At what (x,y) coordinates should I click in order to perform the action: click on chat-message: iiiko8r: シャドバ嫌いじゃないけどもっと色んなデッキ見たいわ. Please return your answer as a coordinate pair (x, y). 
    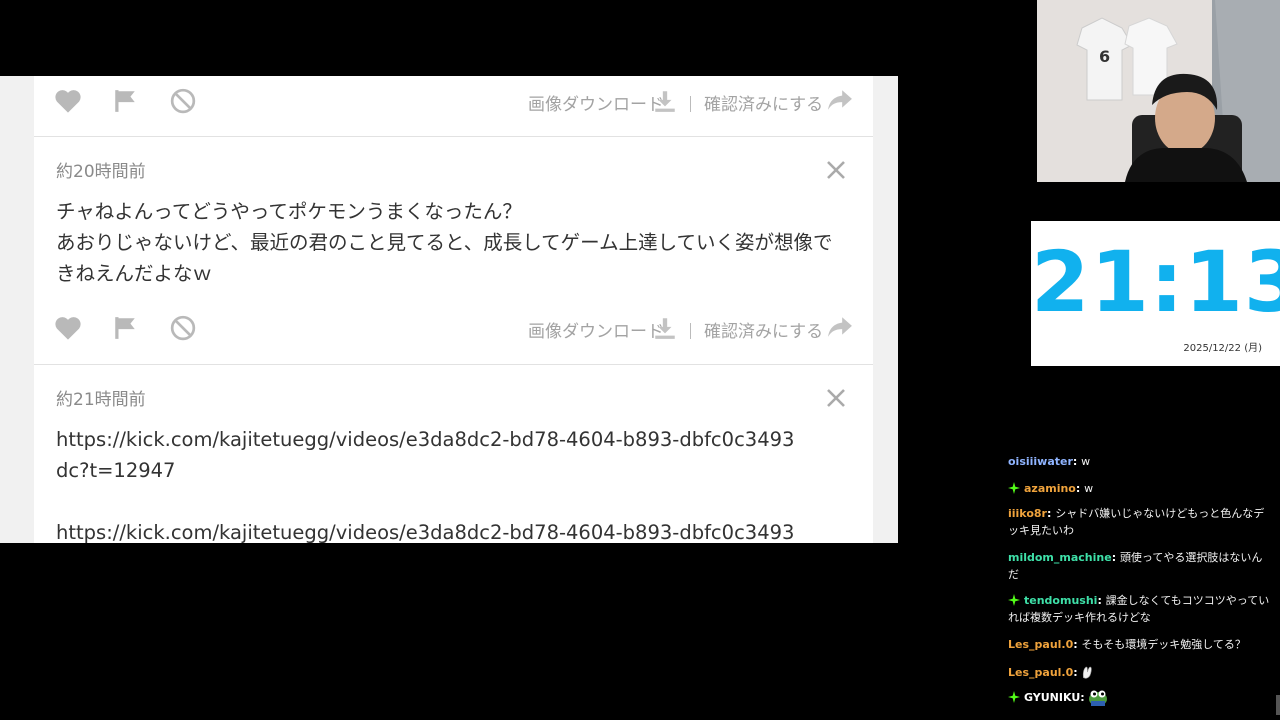
    Looking at the image, I should click on (1140, 522).